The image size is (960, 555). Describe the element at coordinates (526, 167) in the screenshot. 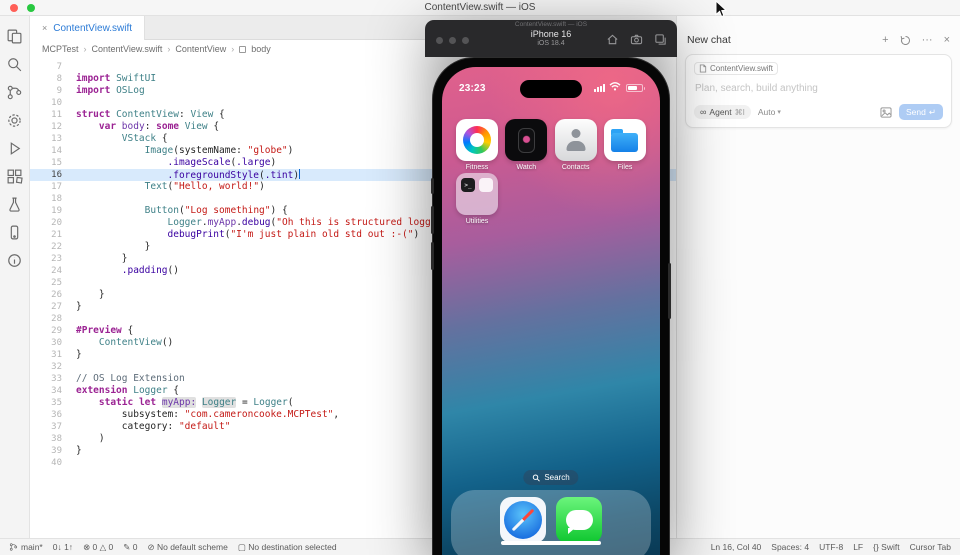

I see `app-label: Watch` at that location.